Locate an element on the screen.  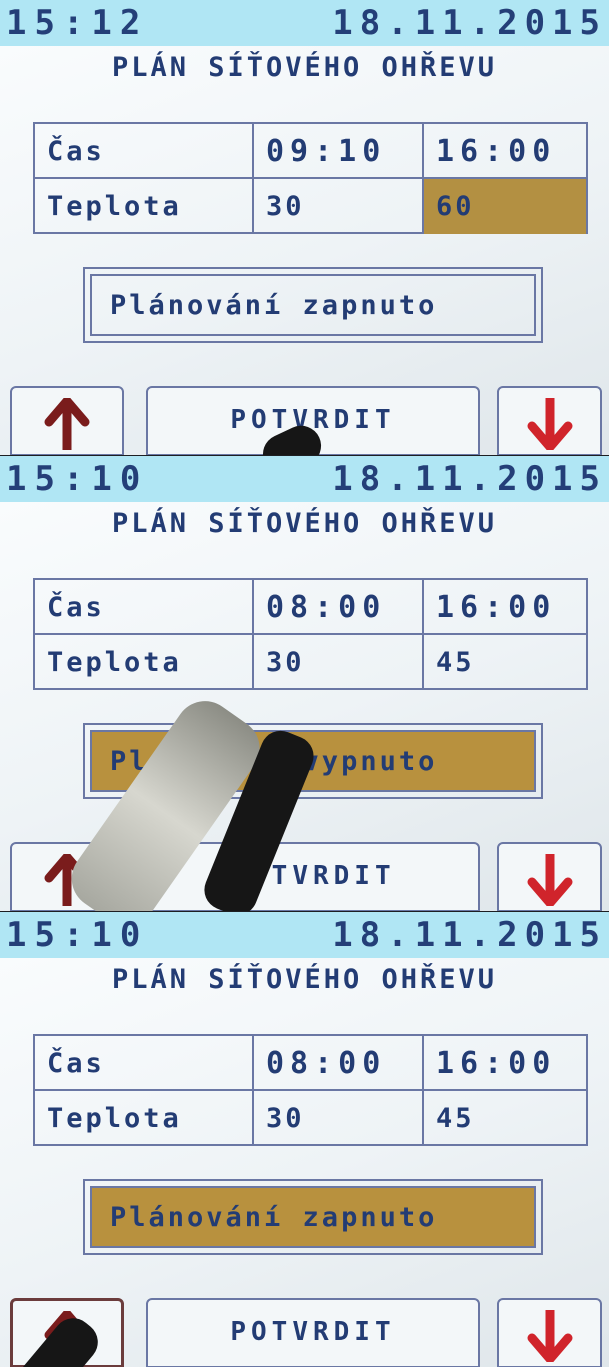
up-button is located at coordinates (67, 420).